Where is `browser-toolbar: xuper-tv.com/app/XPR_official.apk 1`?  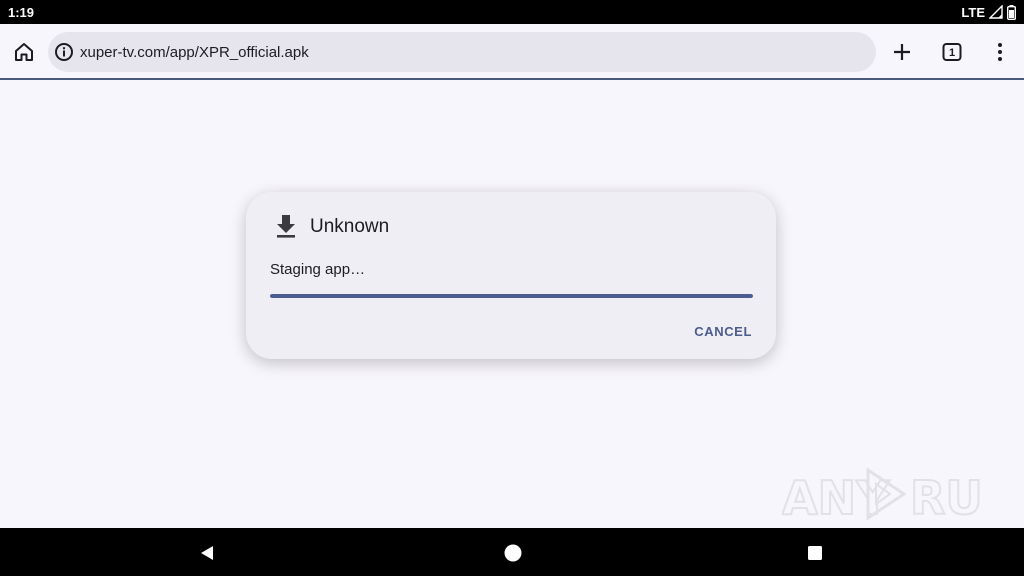 browser-toolbar: xuper-tv.com/app/XPR_official.apk 1 is located at coordinates (512, 52).